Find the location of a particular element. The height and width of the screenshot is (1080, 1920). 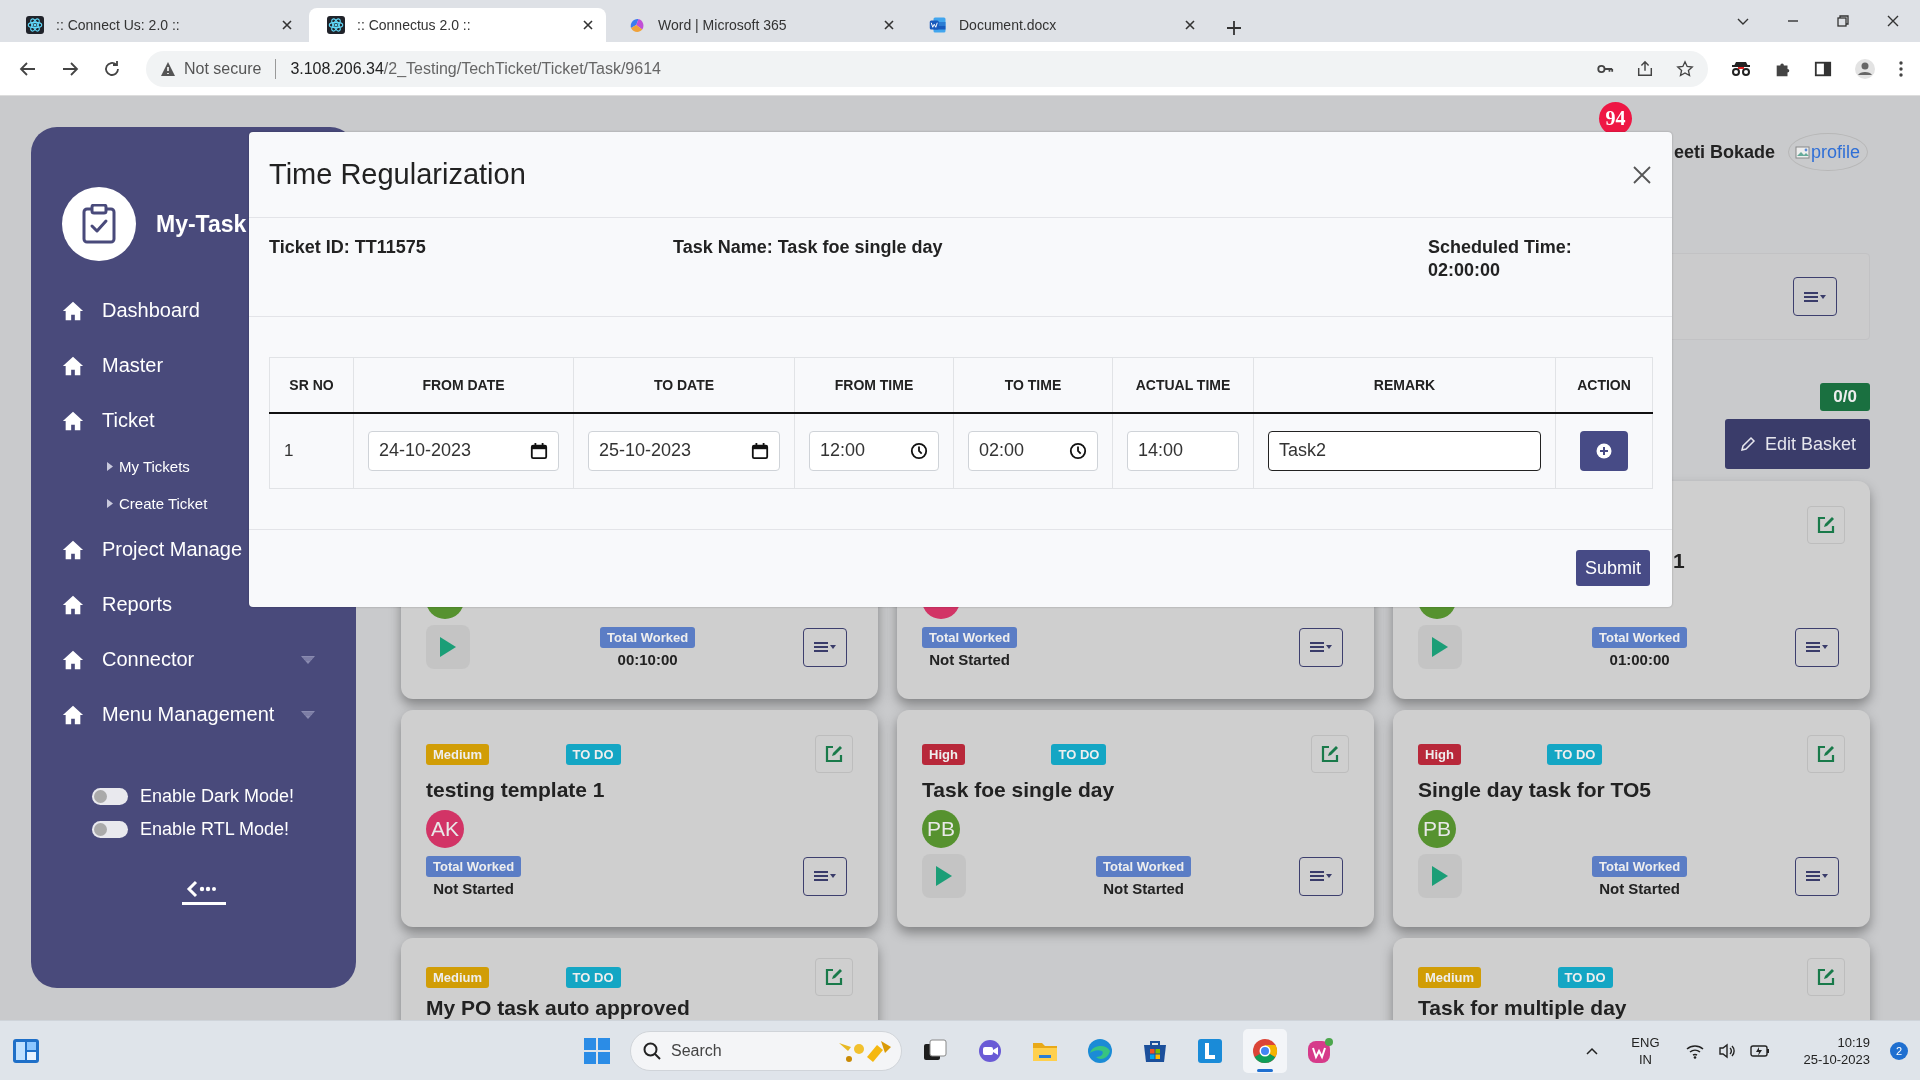

collapse-icon is located at coordinates (204, 892).